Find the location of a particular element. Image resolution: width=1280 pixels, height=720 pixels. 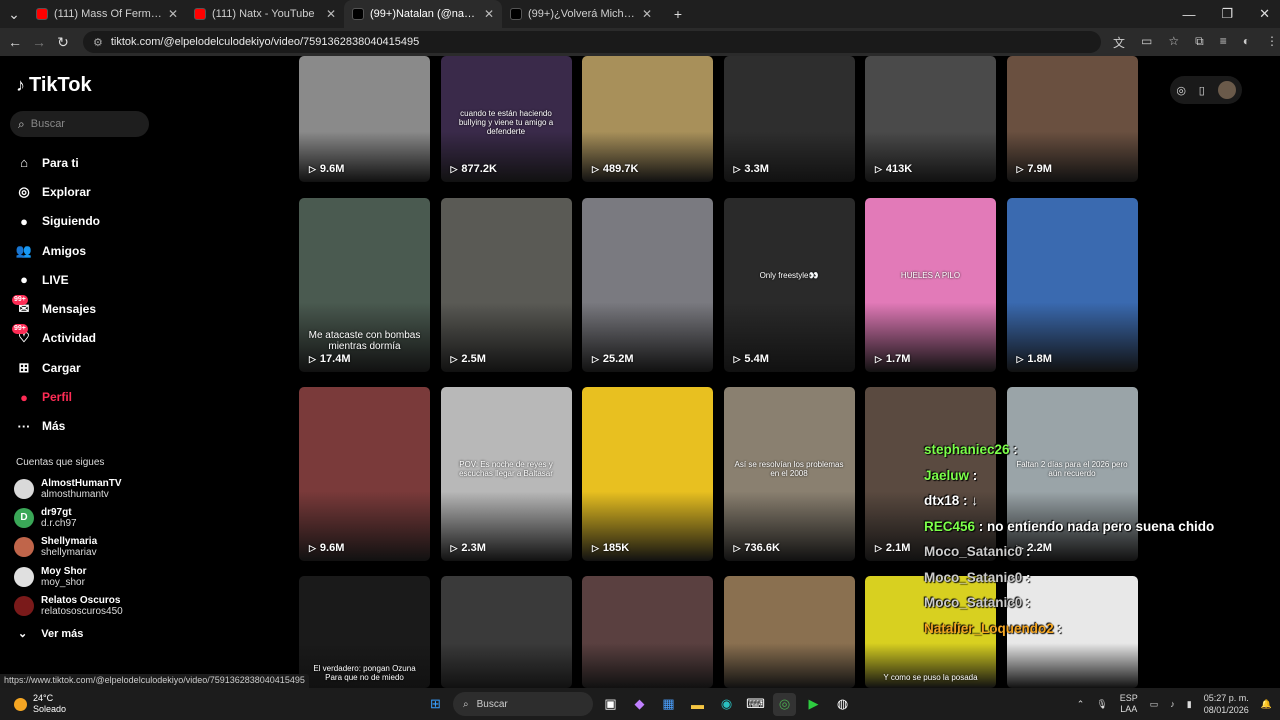

tiktok-logo: ♪ TikTok is located at coordinates (54, 85).